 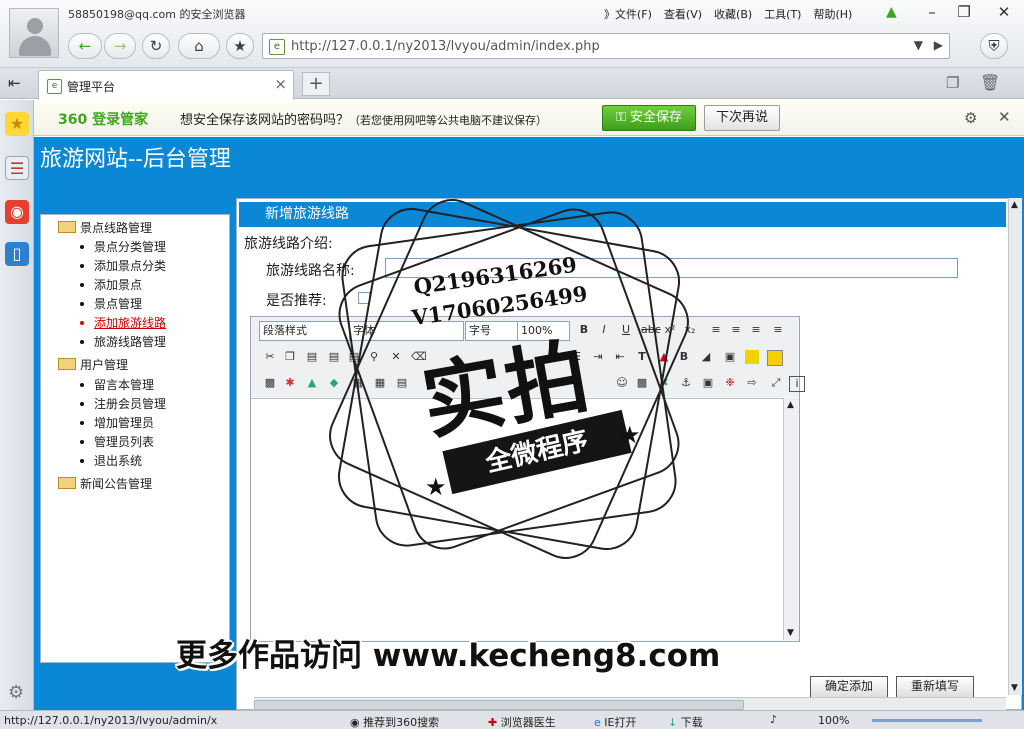 I want to click on maximize-button: ❐, so click(x=964, y=12).